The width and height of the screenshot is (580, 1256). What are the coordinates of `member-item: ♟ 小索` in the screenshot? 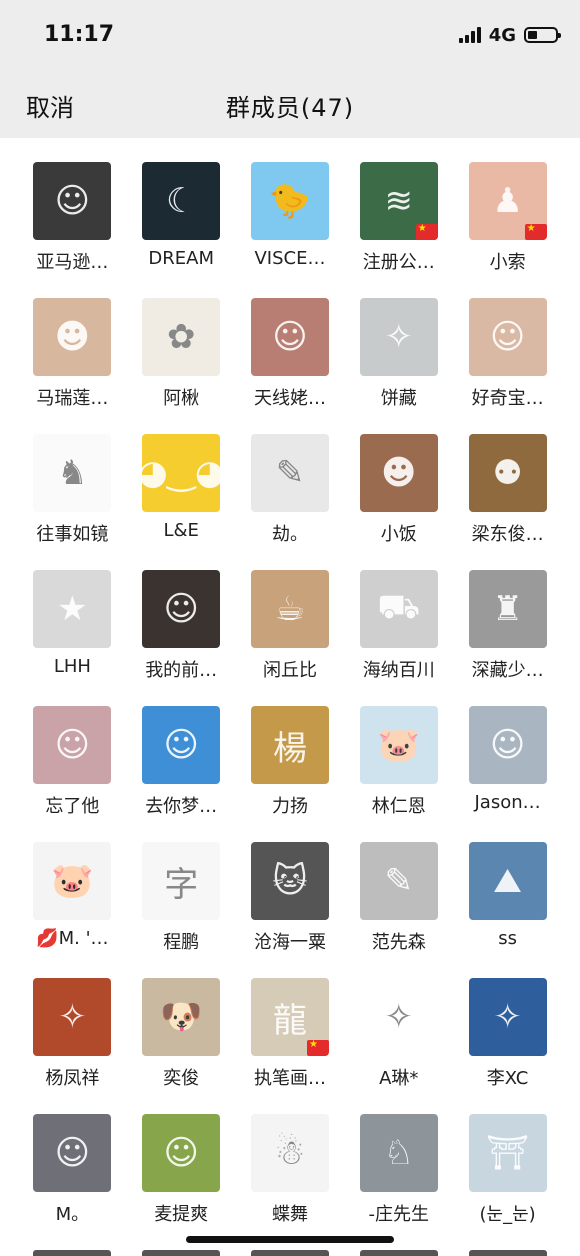 It's located at (507, 230).